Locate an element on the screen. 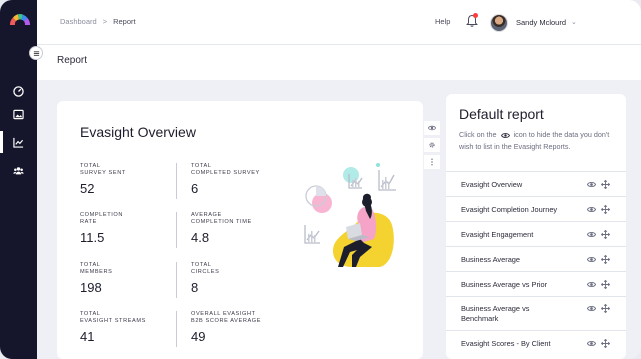 The image size is (641, 359). sidebar-item-dashboard is located at coordinates (18, 91).